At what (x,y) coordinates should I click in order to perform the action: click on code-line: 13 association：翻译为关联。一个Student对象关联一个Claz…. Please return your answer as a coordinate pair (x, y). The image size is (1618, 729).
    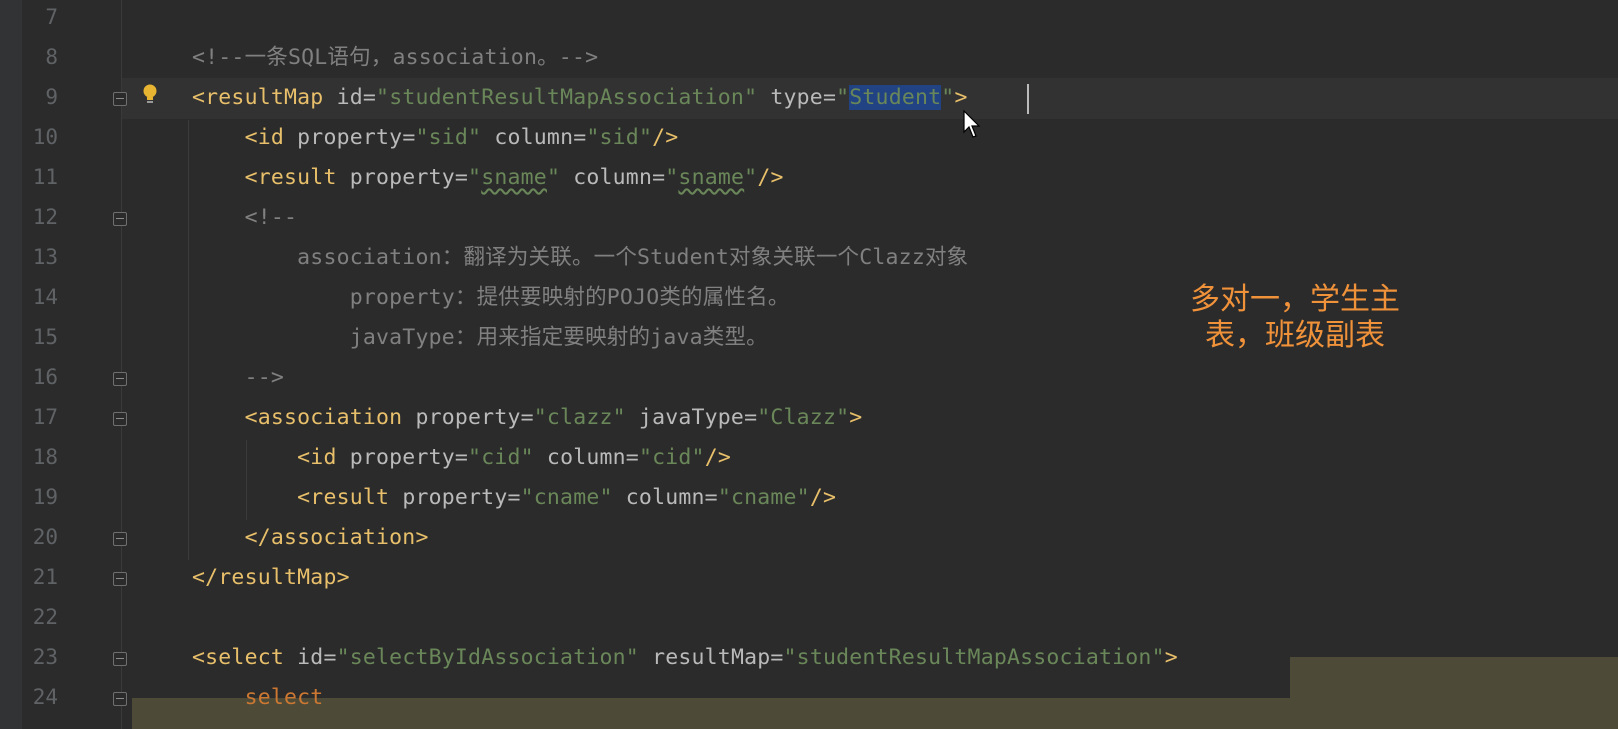
    Looking at the image, I should click on (809, 257).